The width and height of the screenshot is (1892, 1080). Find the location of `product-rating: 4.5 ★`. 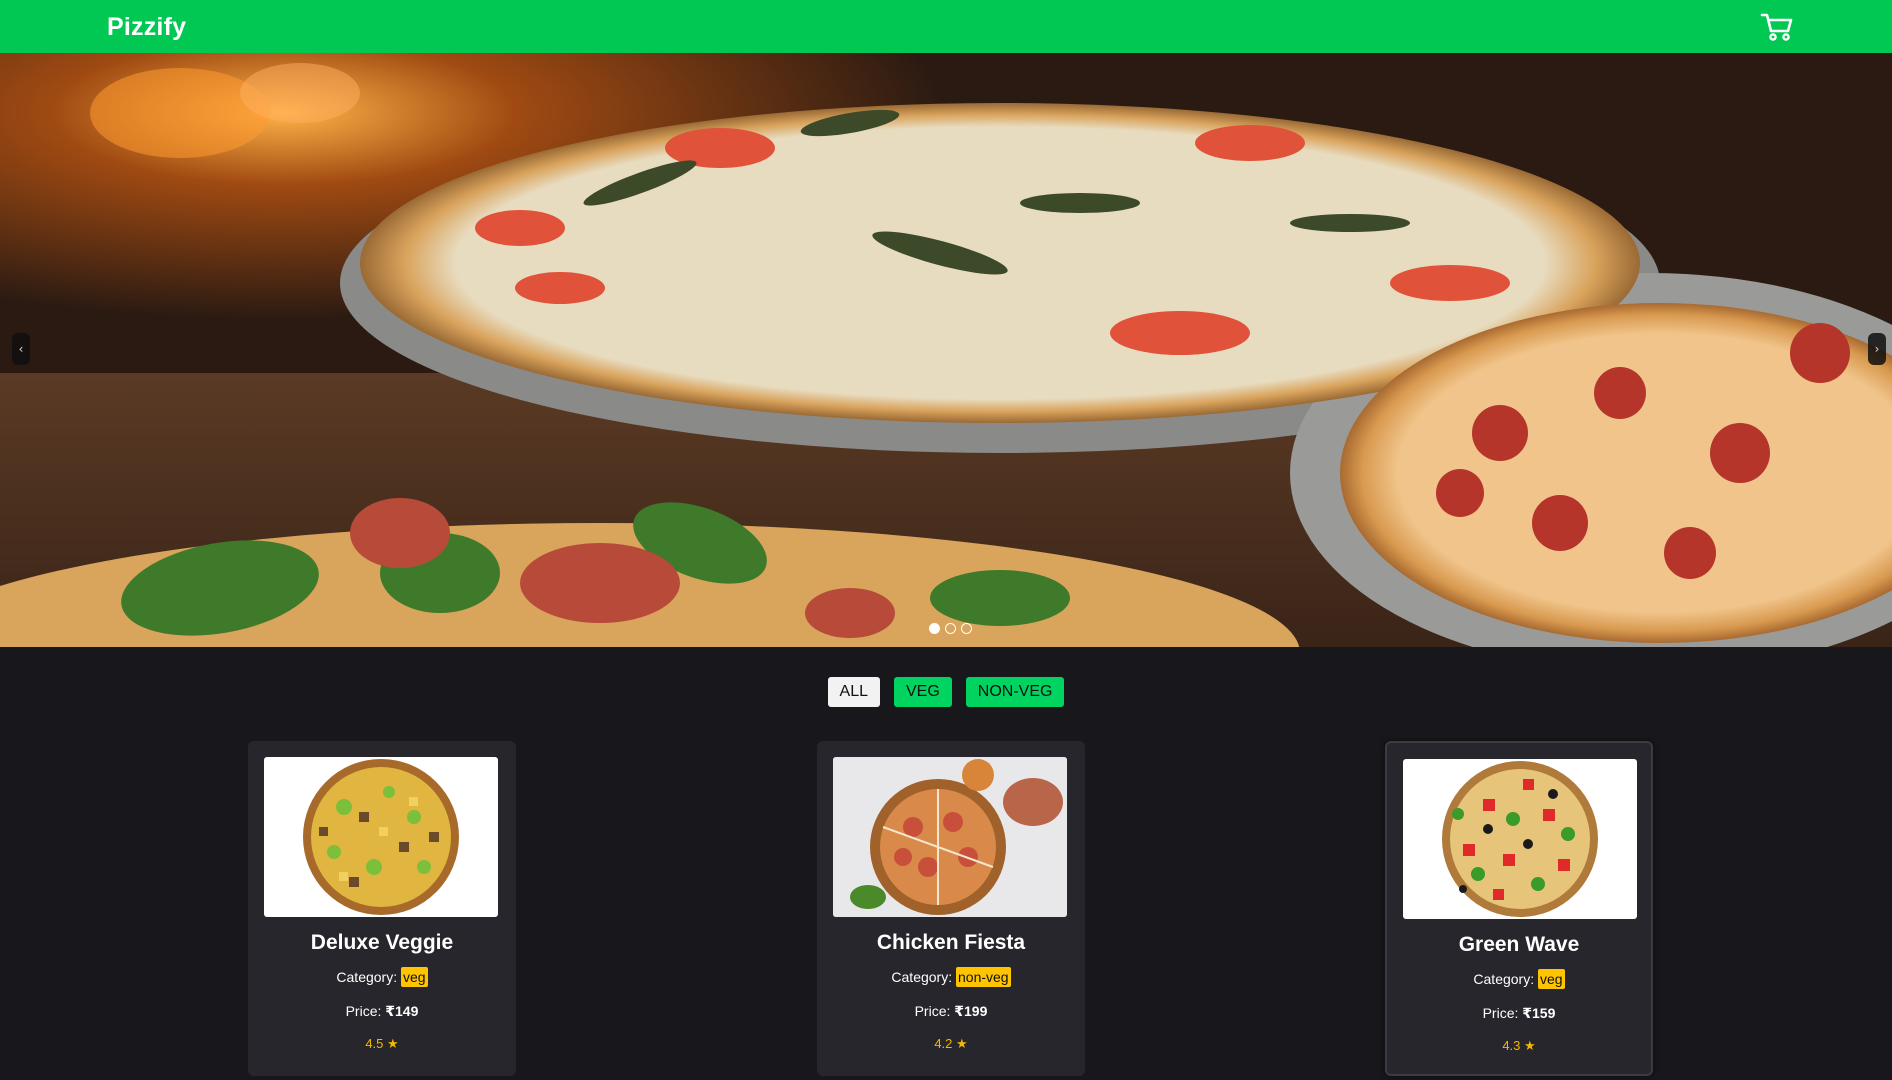

product-rating: 4.5 ★ is located at coordinates (382, 1043).